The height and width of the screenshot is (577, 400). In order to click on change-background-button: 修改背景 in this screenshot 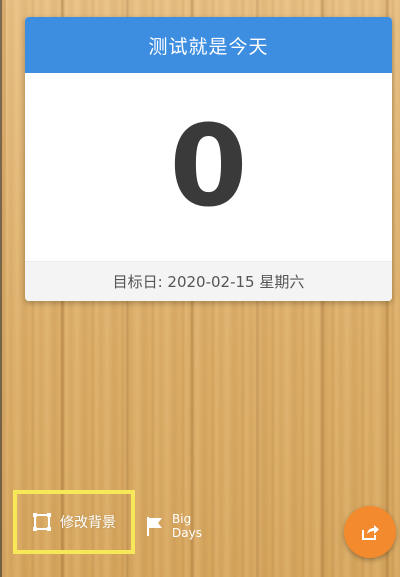, I will do `click(74, 522)`.